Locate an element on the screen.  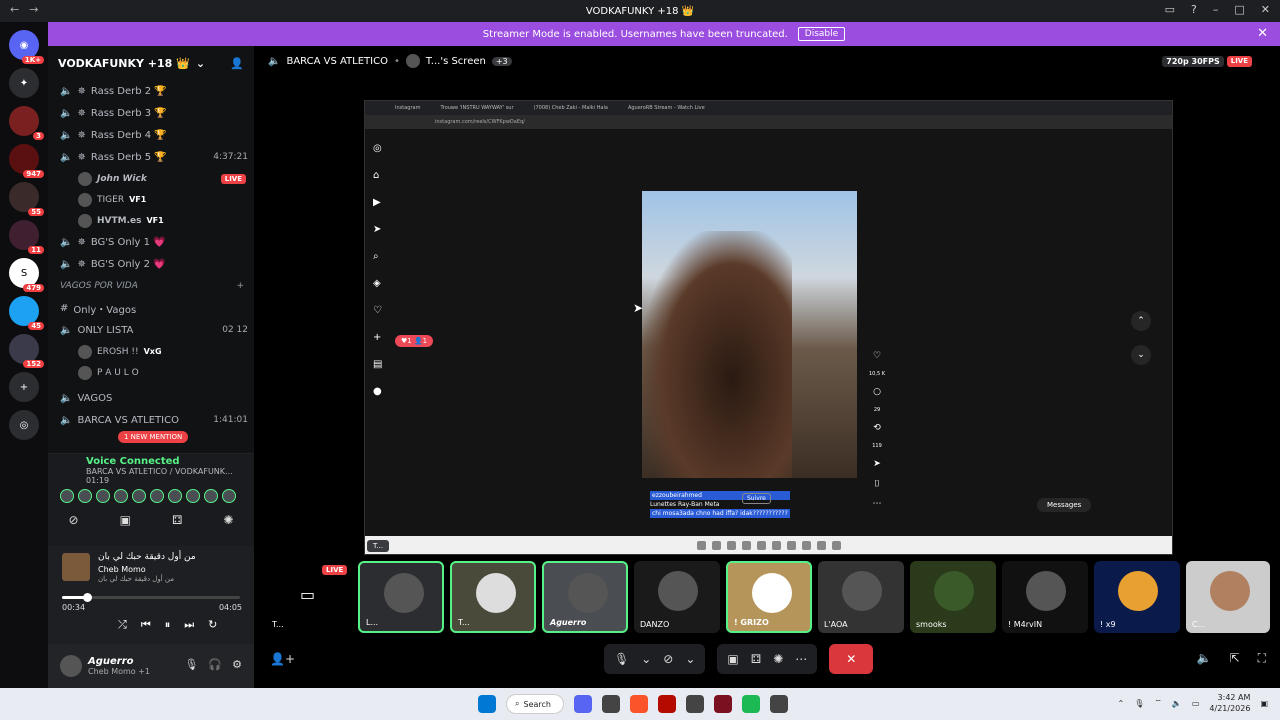
add-member-icon: 👤 is located at coordinates (237, 63).